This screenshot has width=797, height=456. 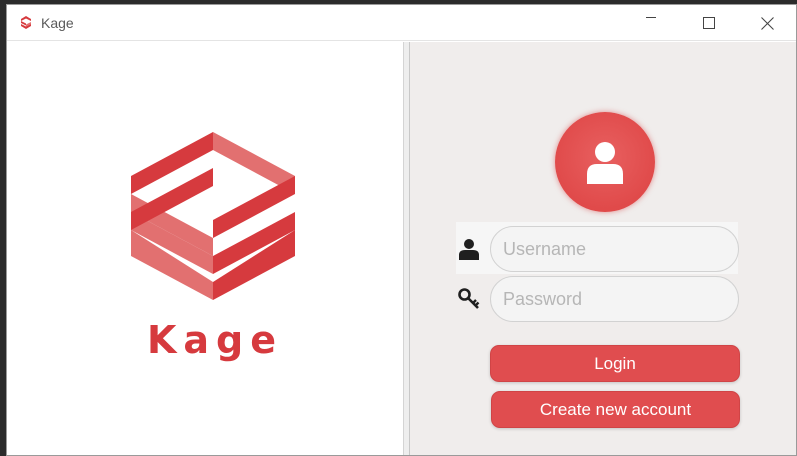 I want to click on maximize-icon, so click(x=709, y=23).